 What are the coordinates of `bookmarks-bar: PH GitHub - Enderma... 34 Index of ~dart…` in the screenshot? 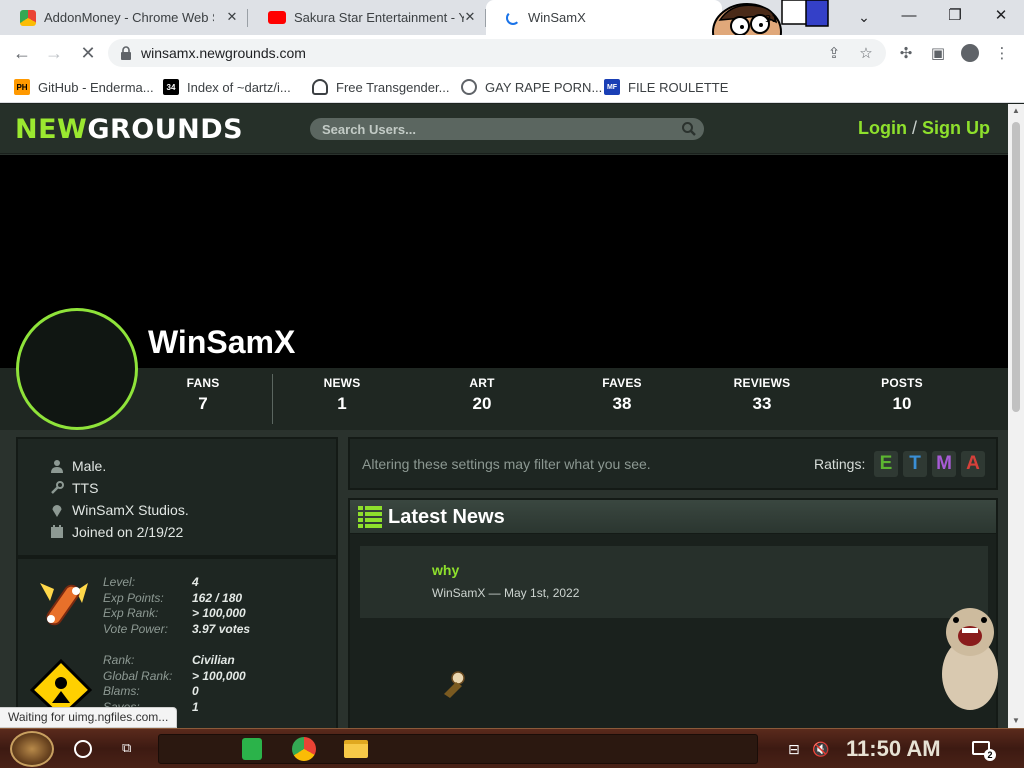 It's located at (512, 87).